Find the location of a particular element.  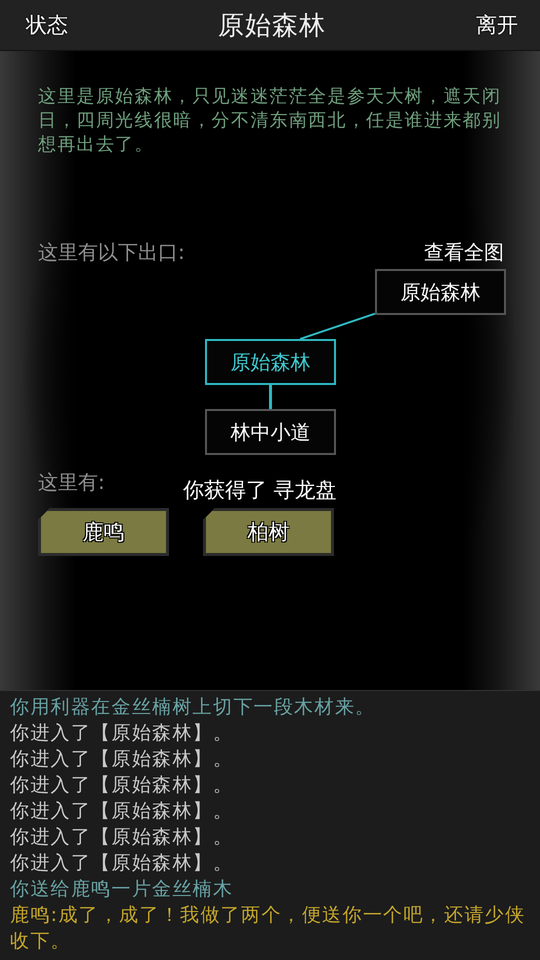

exits-label: 这里有以下出口: is located at coordinates (111, 252).